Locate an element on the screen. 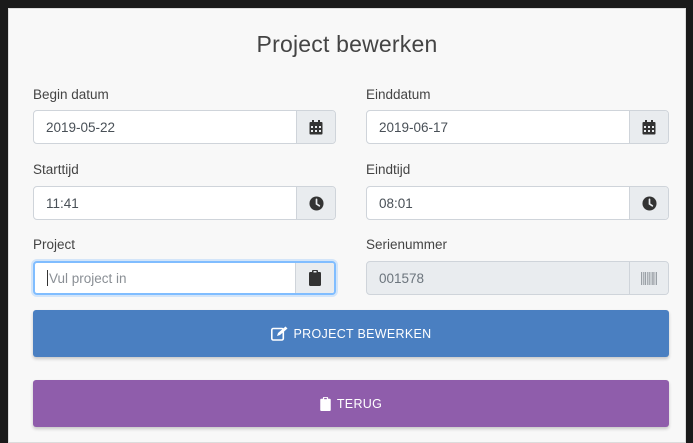 Image resolution: width=693 pixels, height=443 pixels. page-title: Project bewerken is located at coordinates (347, 44).